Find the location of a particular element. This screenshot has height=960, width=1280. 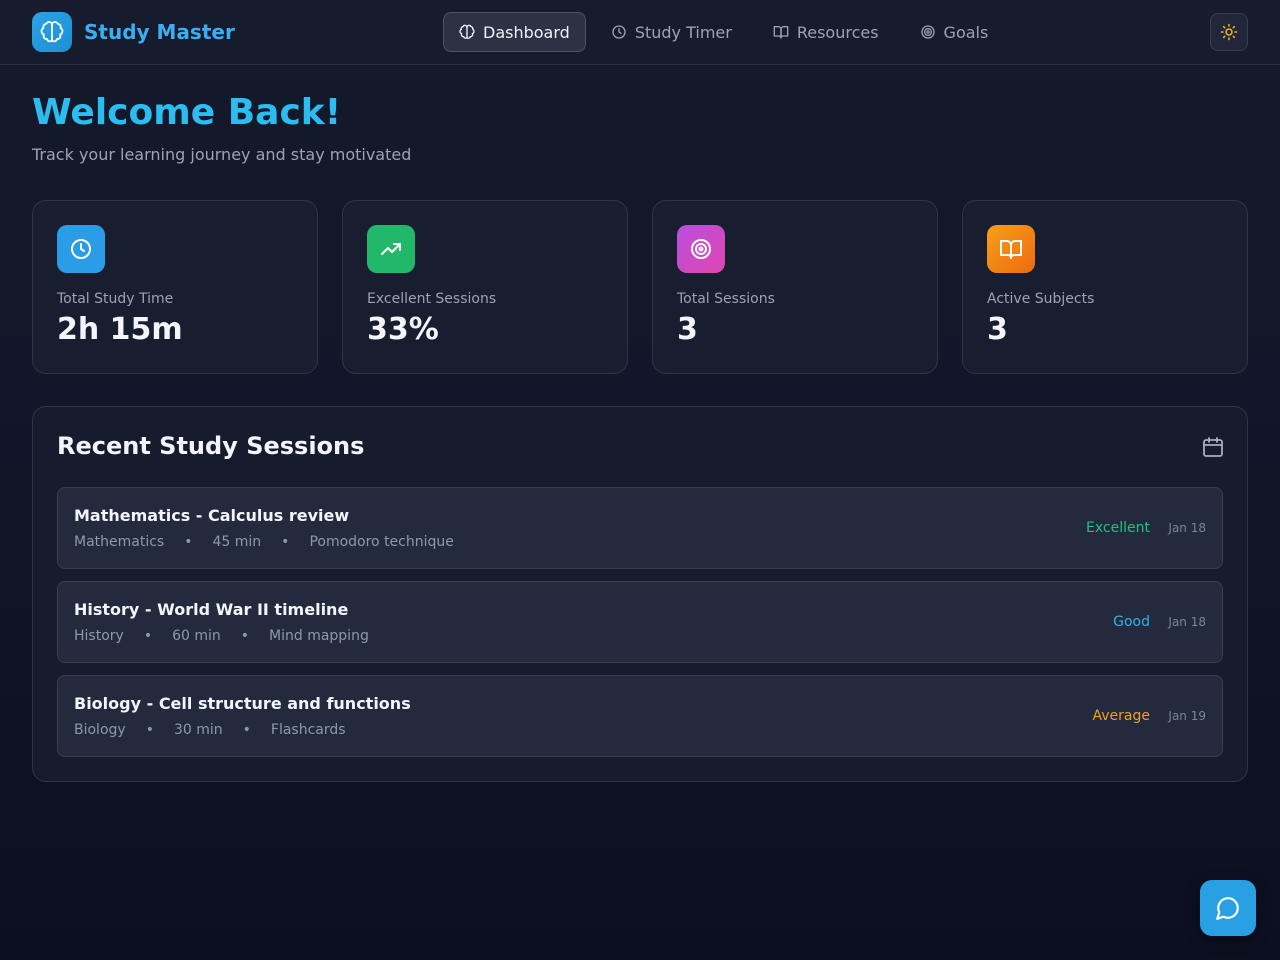

calendar-icon is located at coordinates (1213, 447).